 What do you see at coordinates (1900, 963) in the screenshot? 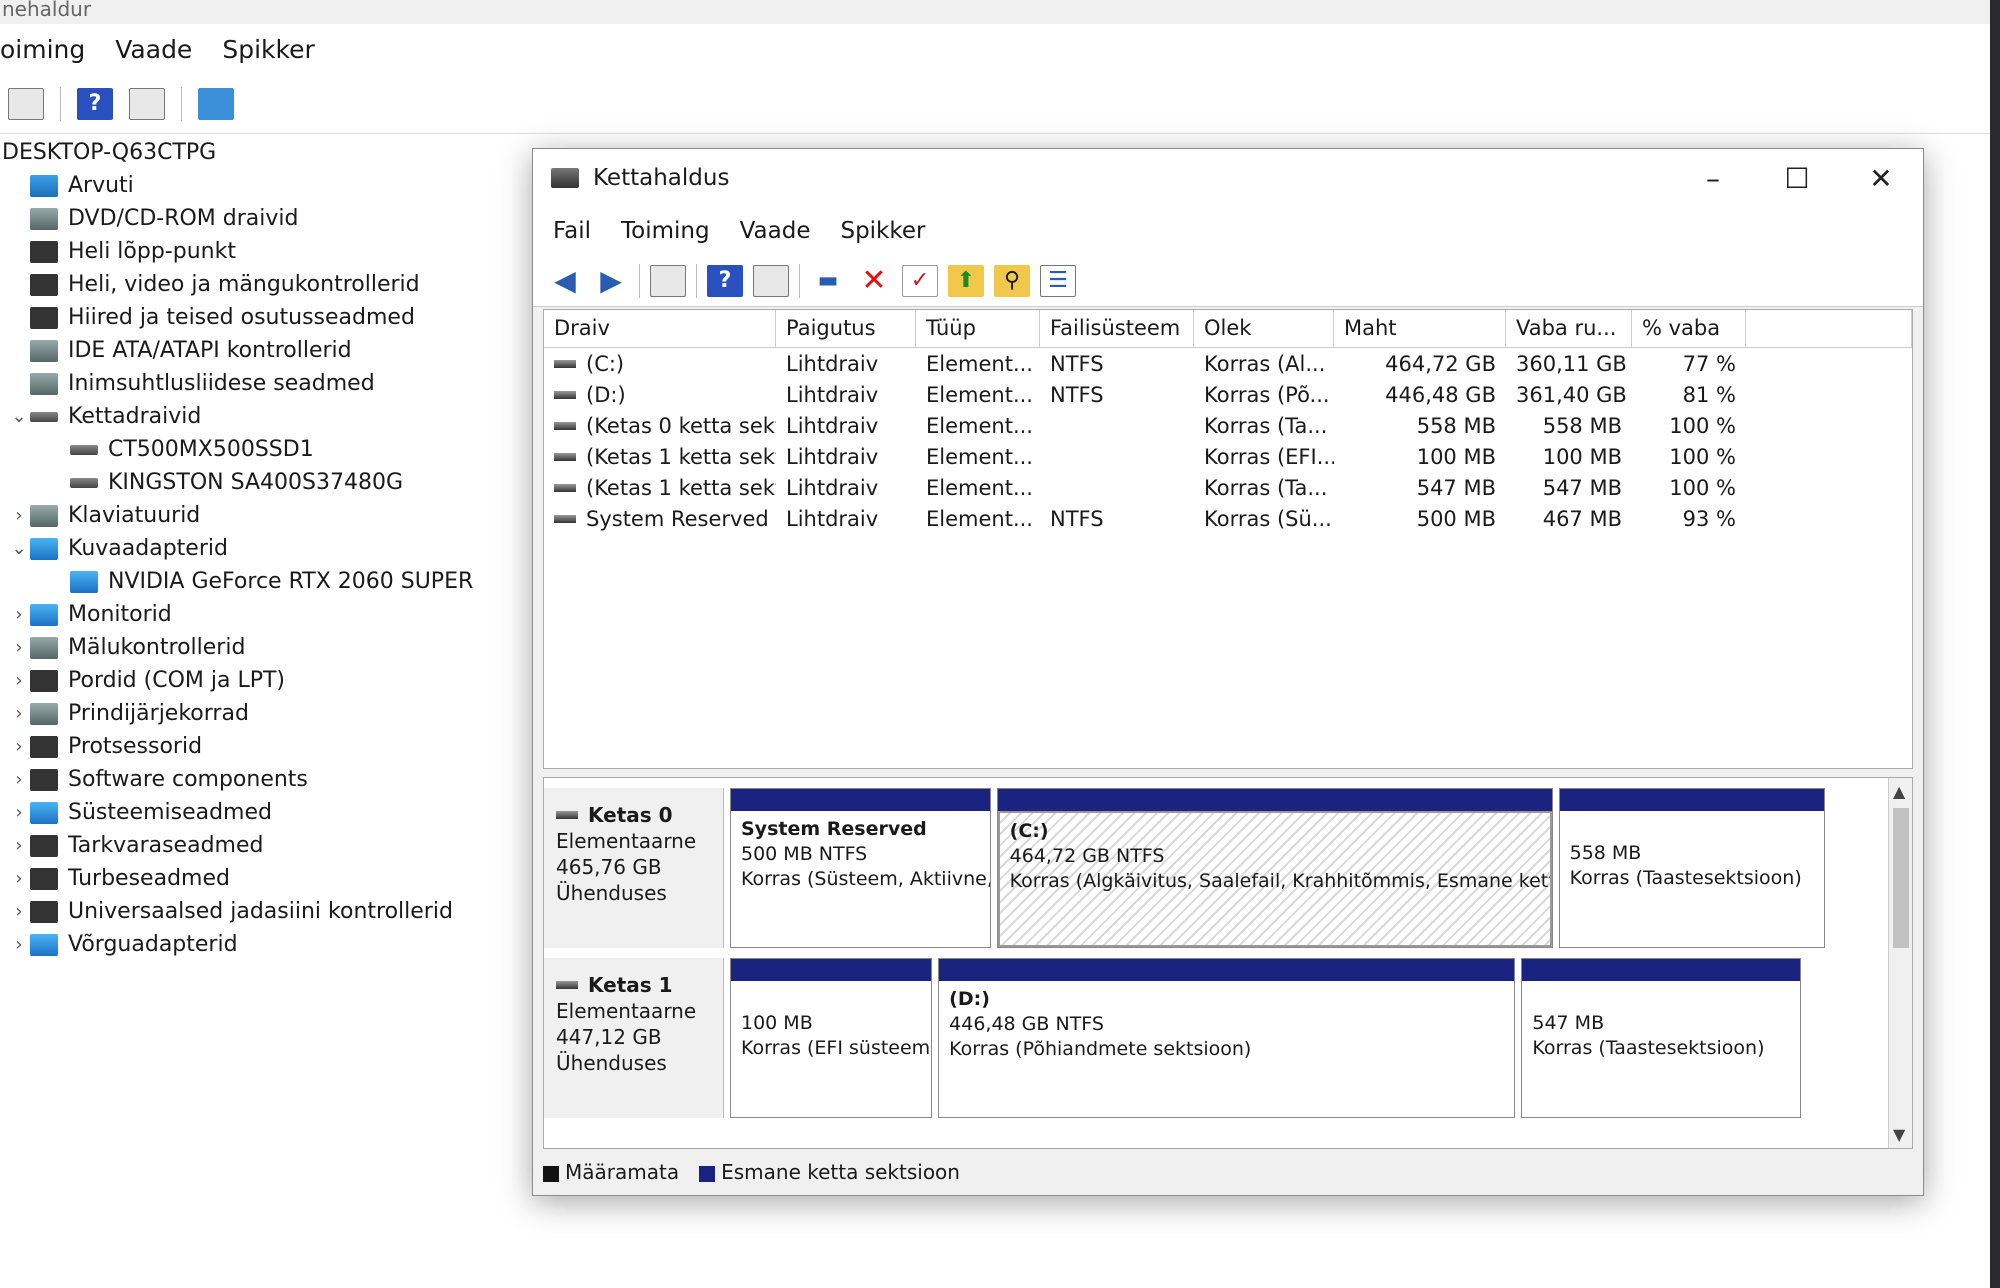
I see `vertical-scrollbar: ▲ ▼` at bounding box center [1900, 963].